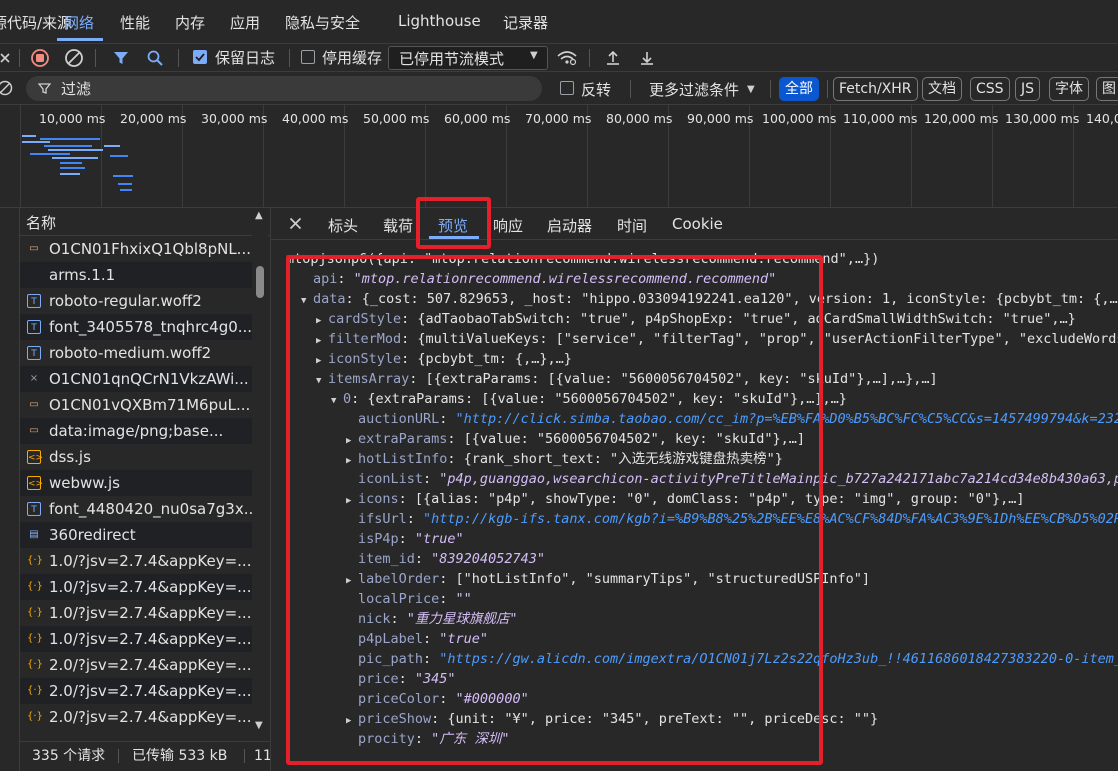  I want to click on scroll-down-icon: ▼, so click(259, 725).